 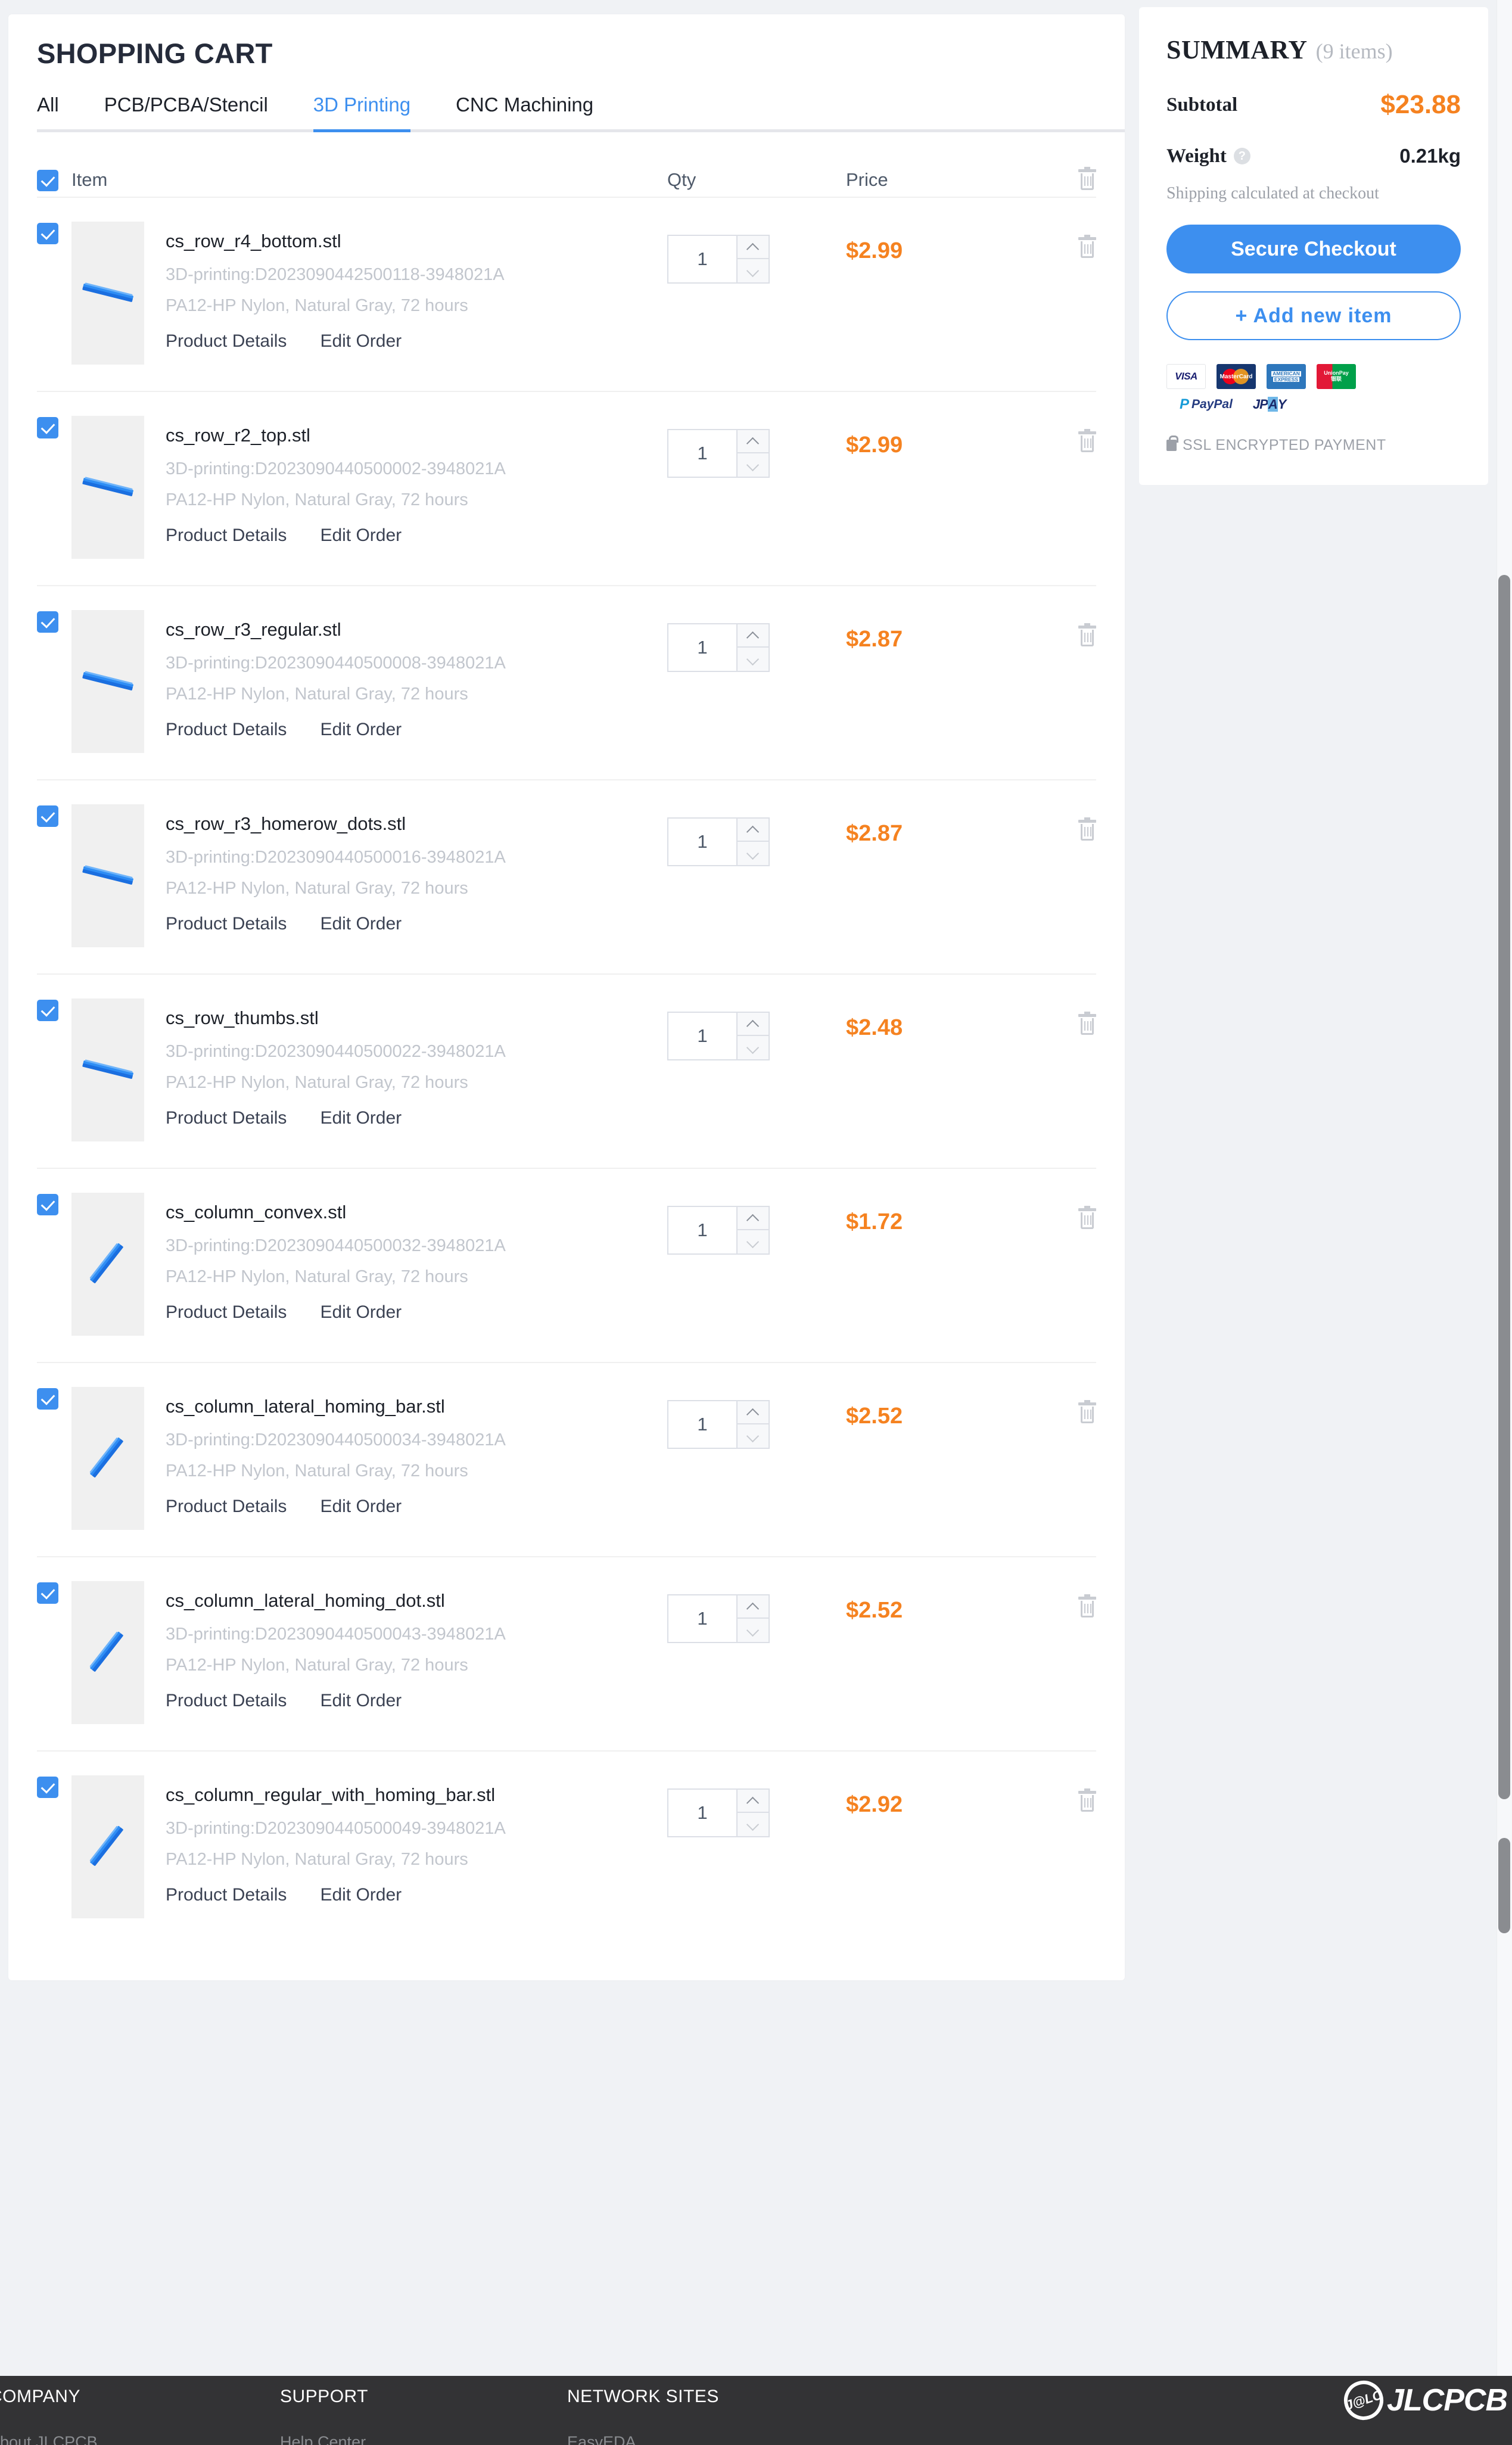 I want to click on tab-cnc-machining: CNC Machining, so click(x=524, y=111).